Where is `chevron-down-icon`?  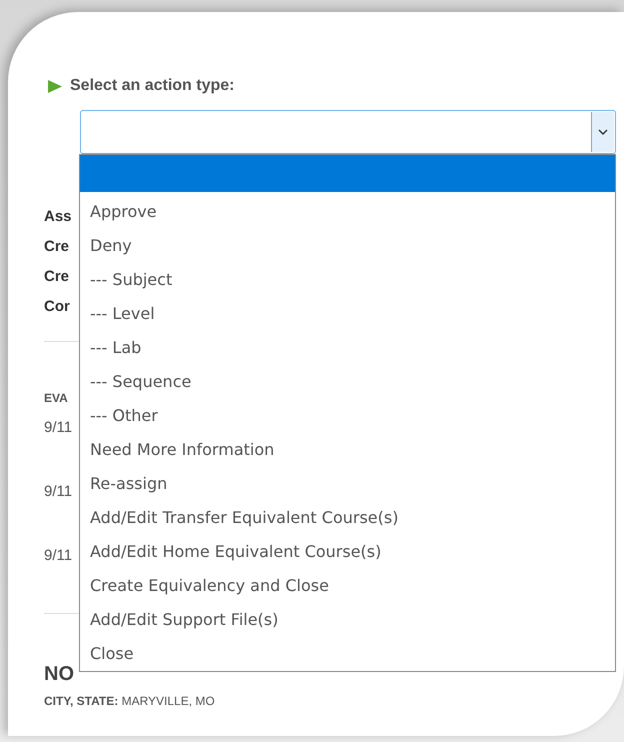 chevron-down-icon is located at coordinates (602, 132).